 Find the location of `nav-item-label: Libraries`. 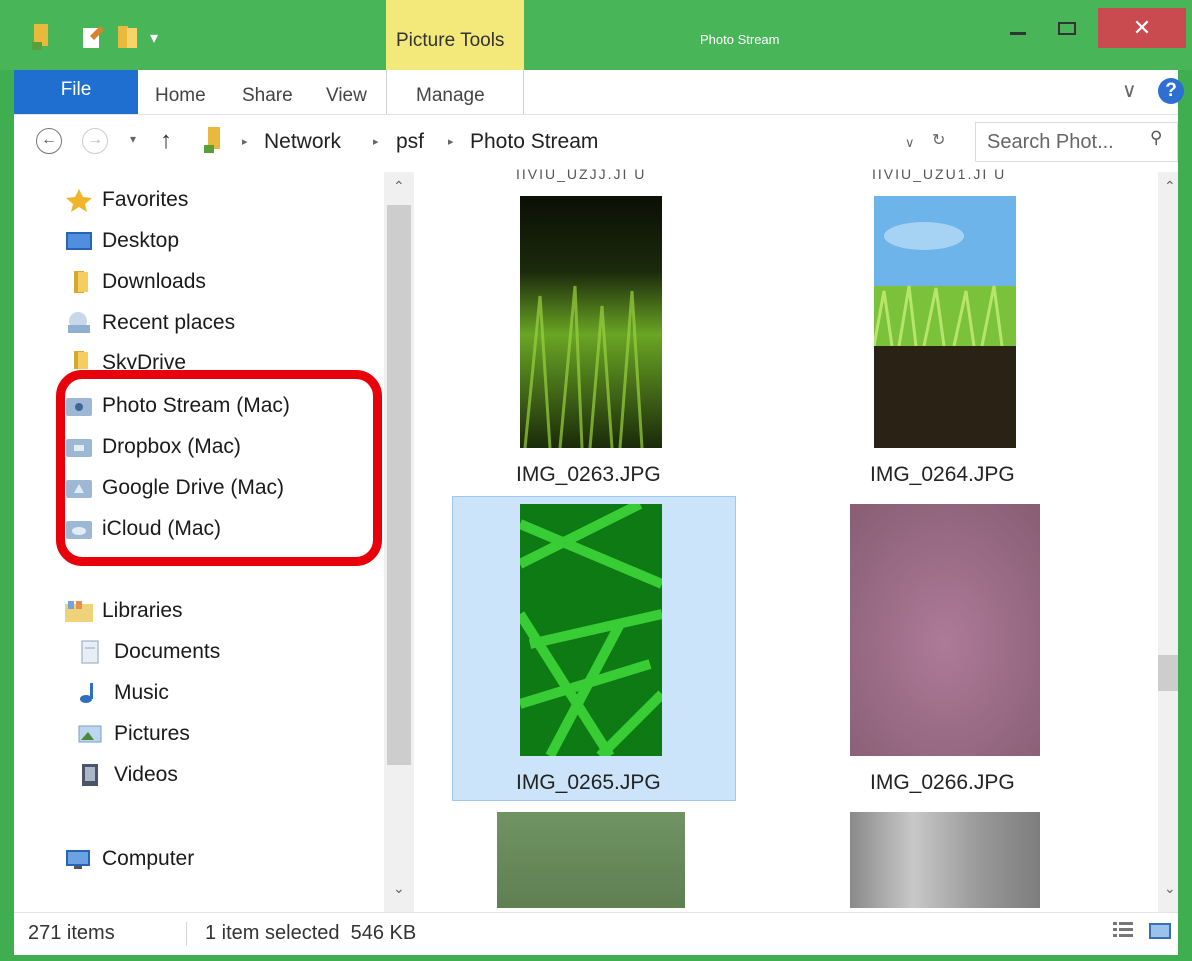

nav-item-label: Libraries is located at coordinates (142, 610).